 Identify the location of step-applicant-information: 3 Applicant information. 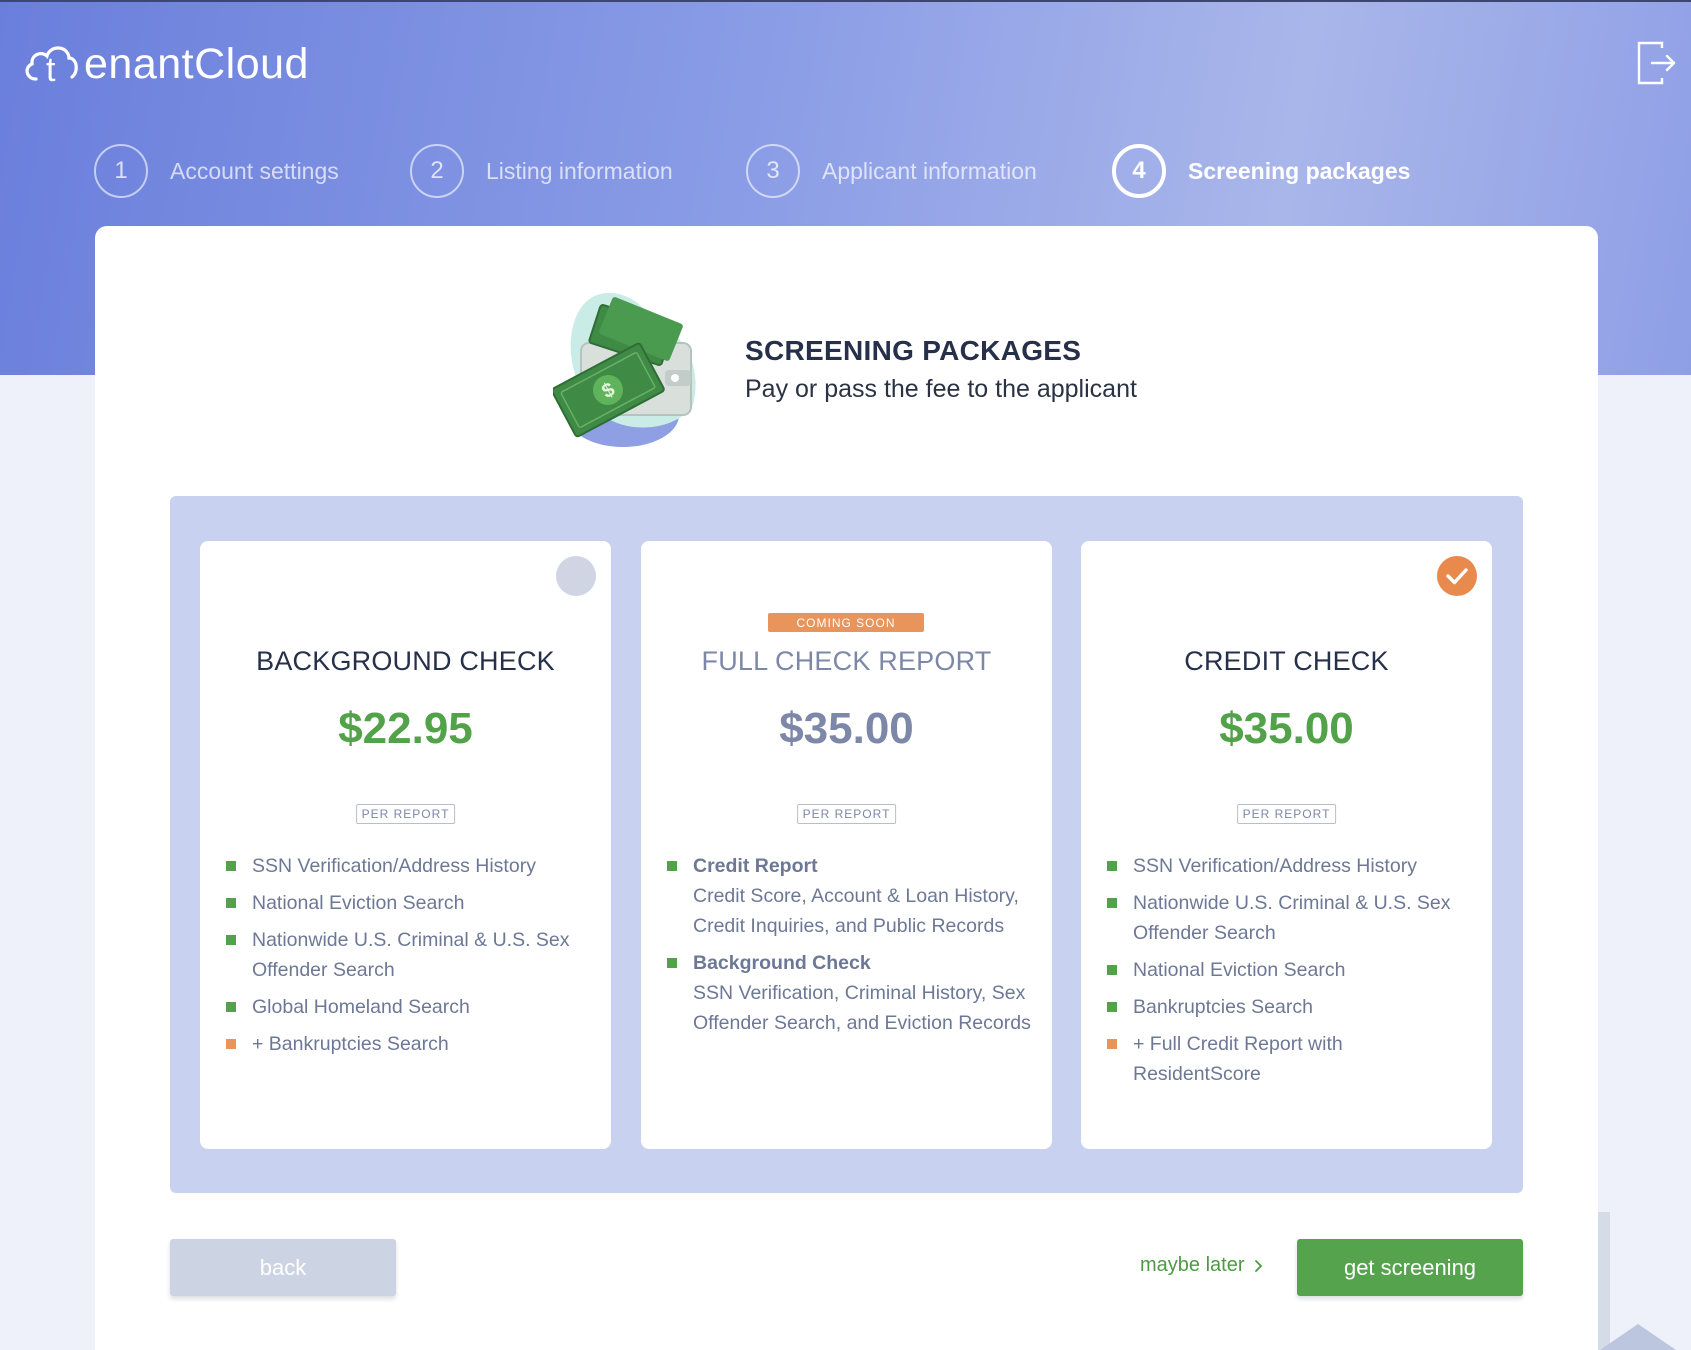
(891, 171).